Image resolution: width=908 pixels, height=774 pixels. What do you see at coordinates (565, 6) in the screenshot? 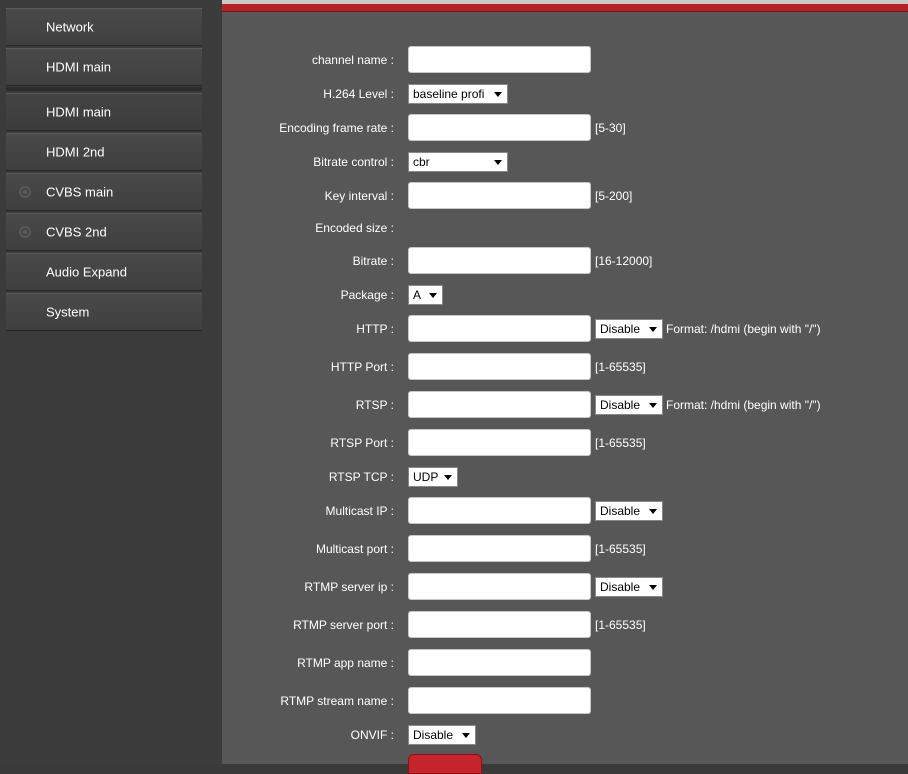
I see `top-accent-bar` at bounding box center [565, 6].